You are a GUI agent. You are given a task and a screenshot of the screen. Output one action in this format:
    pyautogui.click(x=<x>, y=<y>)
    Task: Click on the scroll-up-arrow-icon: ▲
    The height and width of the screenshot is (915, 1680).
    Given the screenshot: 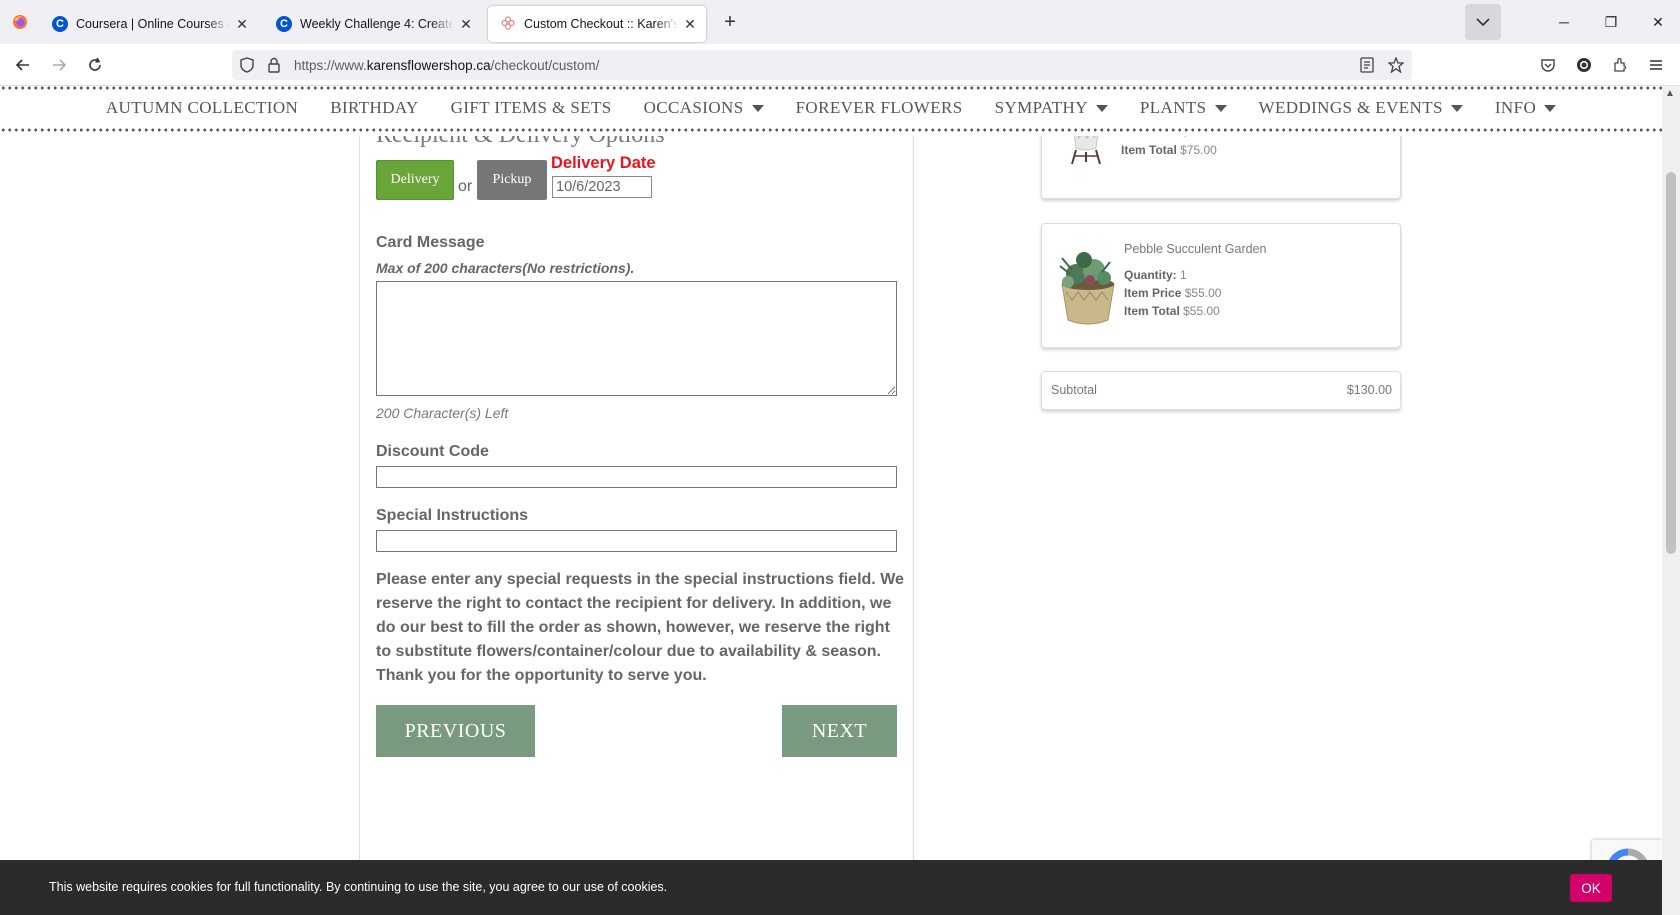 What is the action you would take?
    pyautogui.click(x=1670, y=93)
    